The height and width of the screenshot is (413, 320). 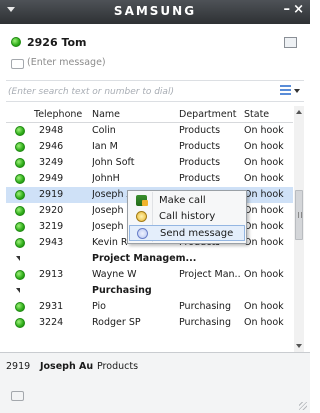 I want to click on group-label: Purchasing, so click(x=122, y=290).